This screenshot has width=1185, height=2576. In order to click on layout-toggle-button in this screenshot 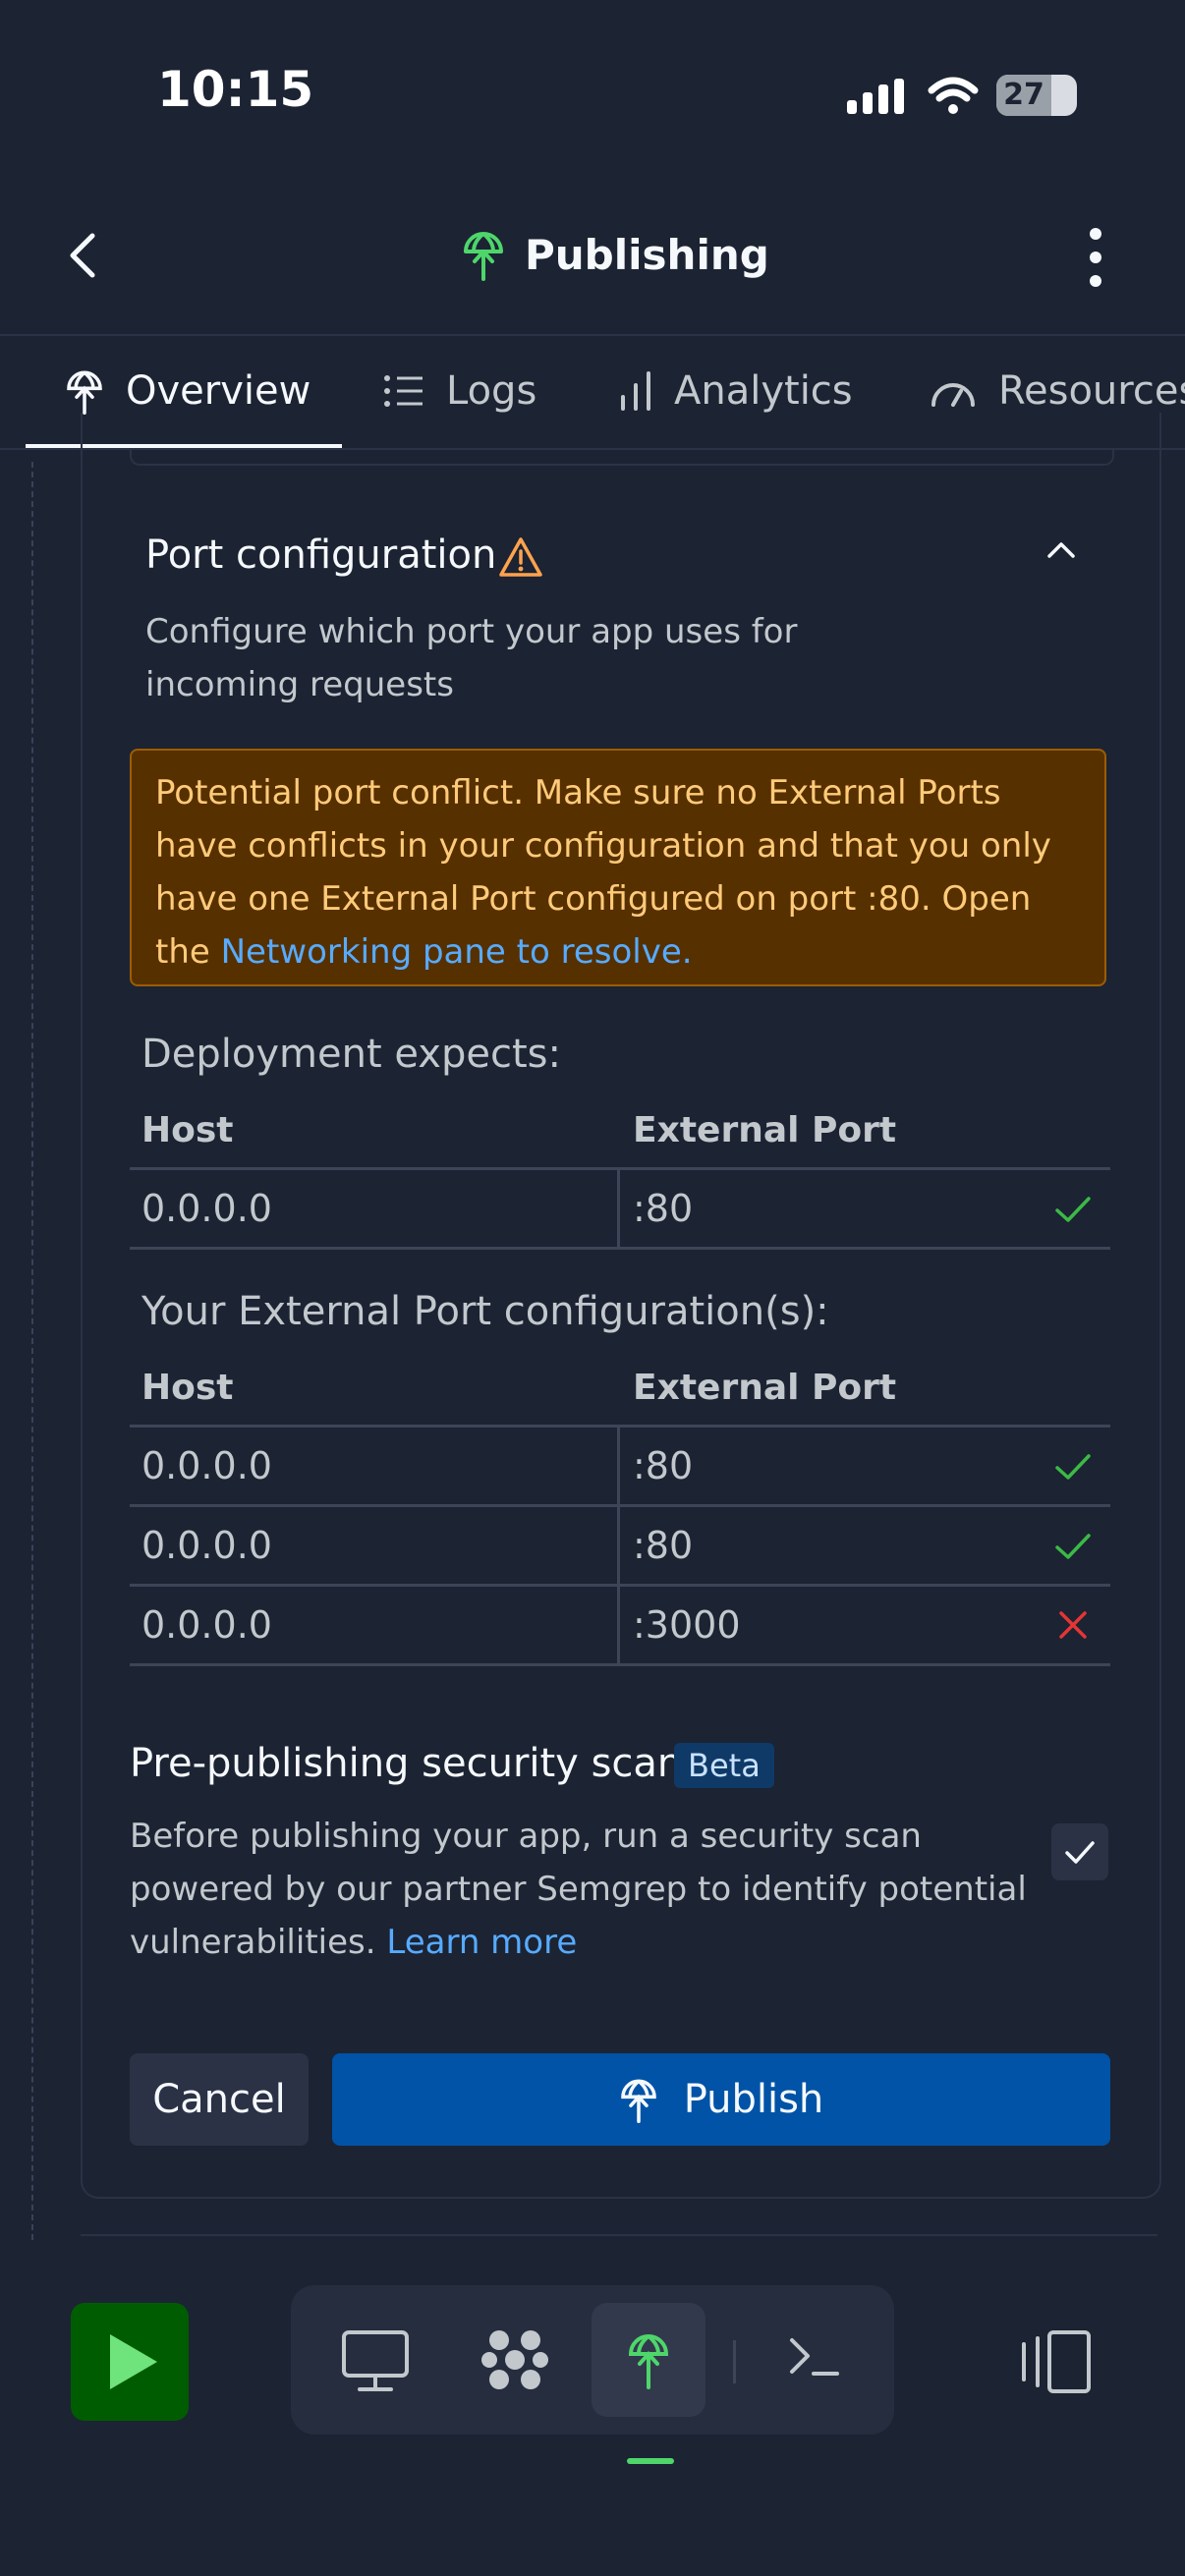, I will do `click(1053, 2361)`.